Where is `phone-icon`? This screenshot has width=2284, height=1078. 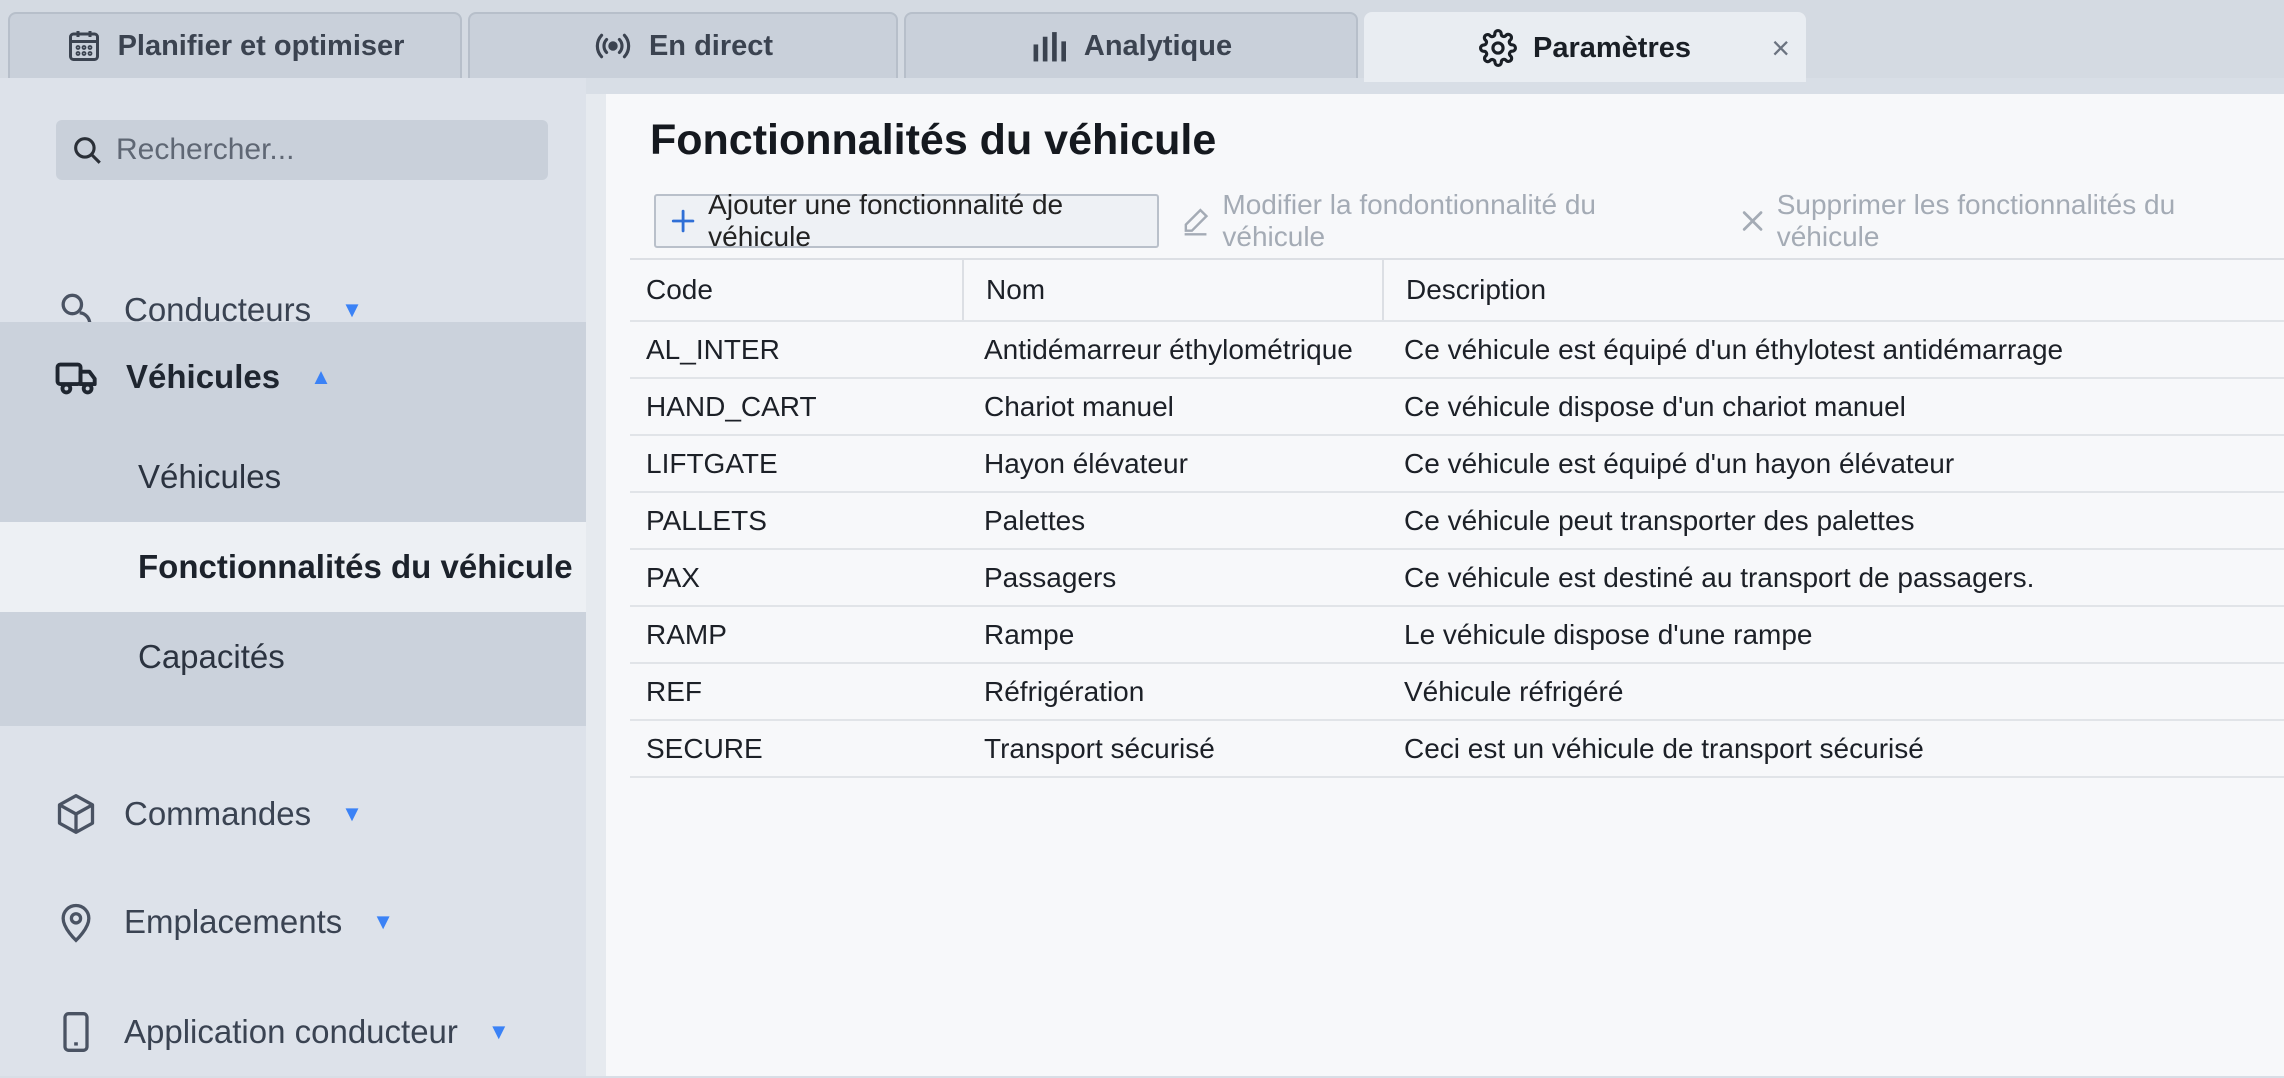 phone-icon is located at coordinates (76, 1032).